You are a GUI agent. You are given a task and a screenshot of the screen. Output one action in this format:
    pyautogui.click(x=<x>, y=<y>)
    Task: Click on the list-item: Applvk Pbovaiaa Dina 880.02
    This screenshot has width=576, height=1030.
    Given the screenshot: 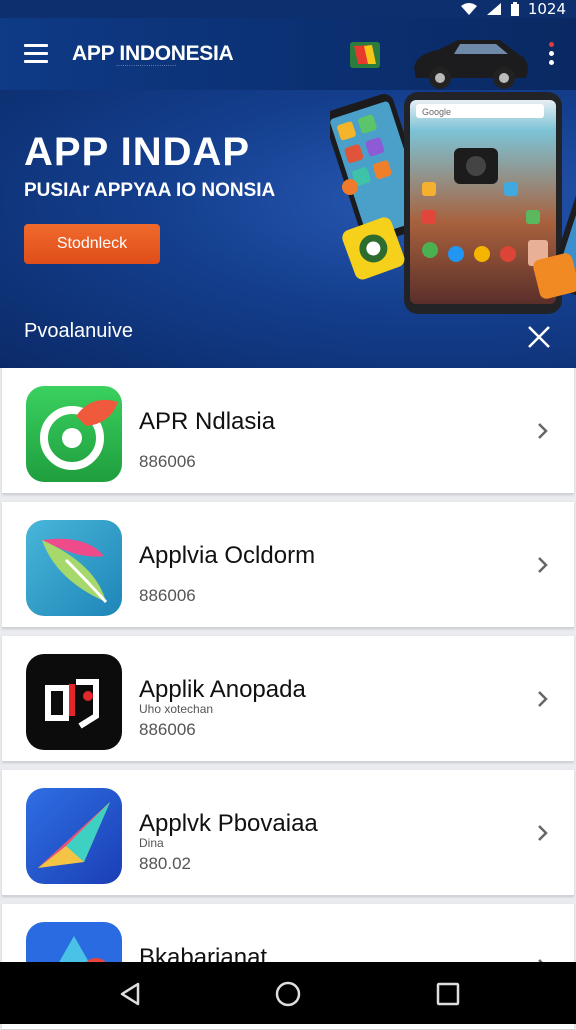 What is the action you would take?
    pyautogui.click(x=288, y=833)
    